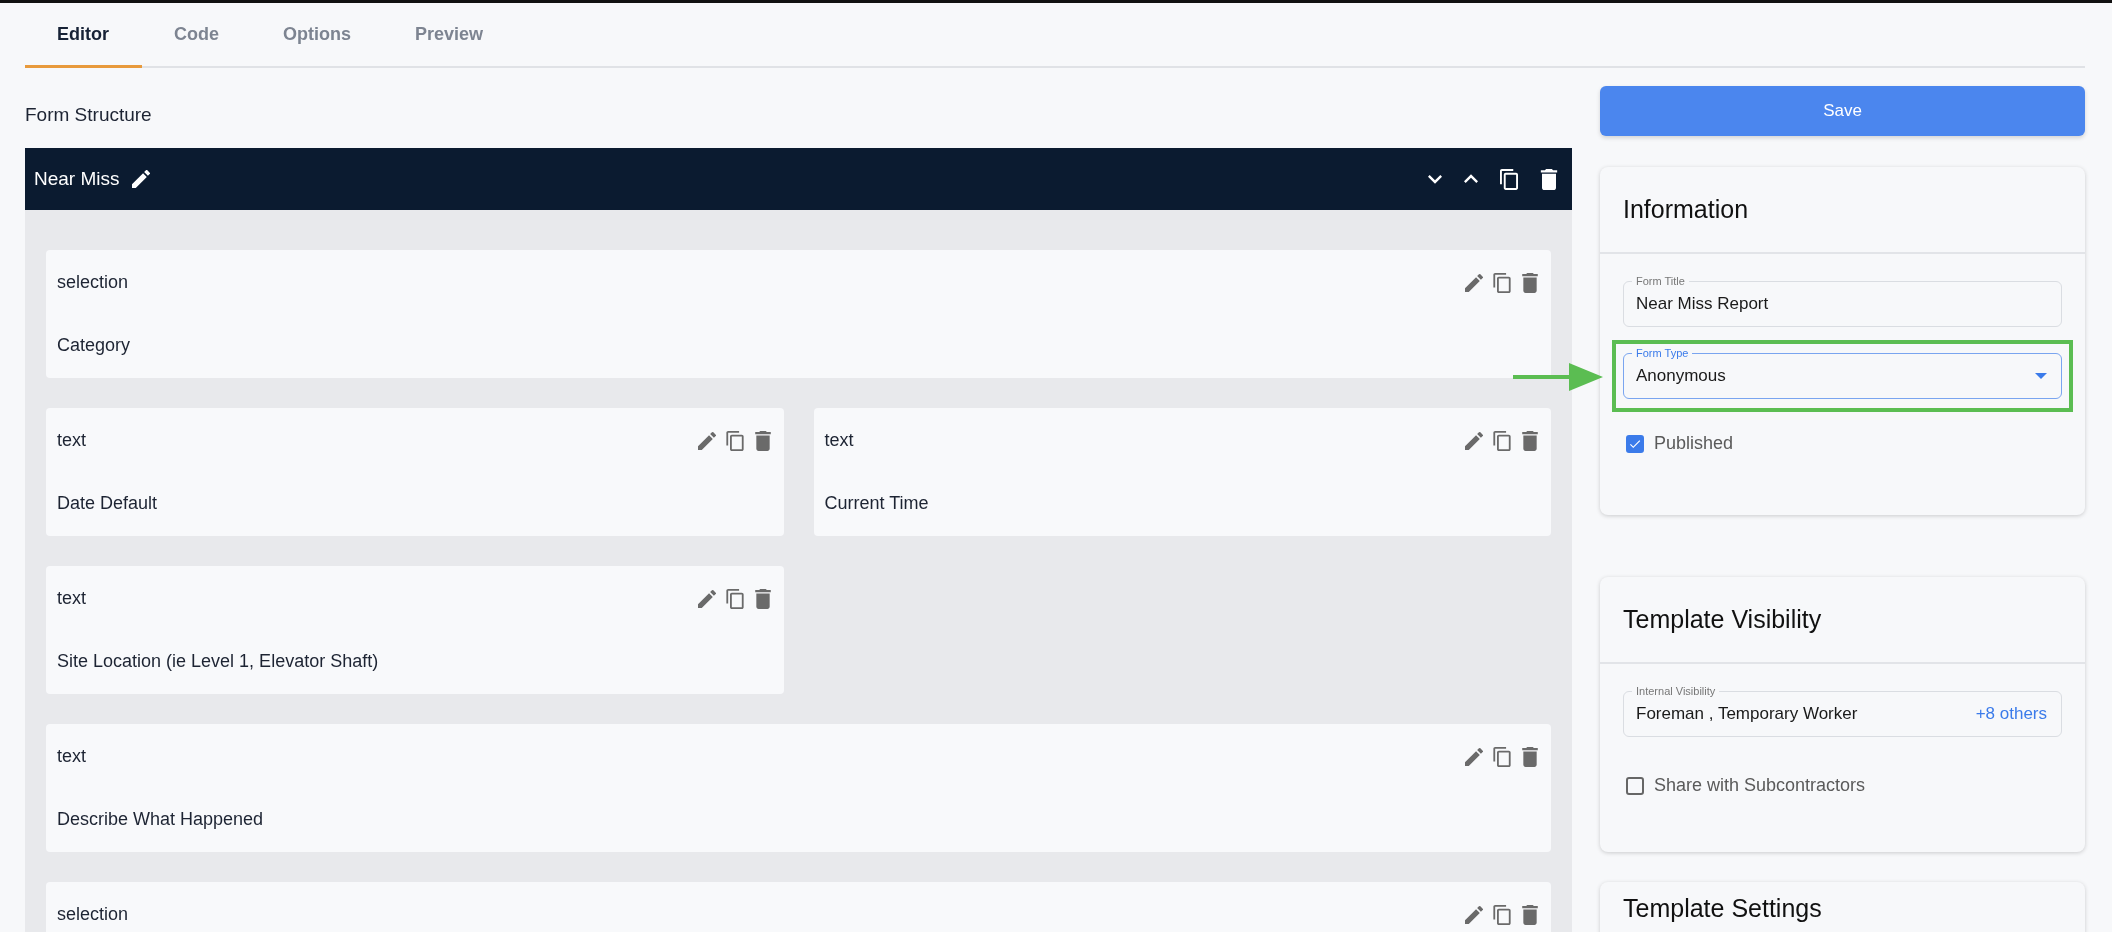 The image size is (2112, 932). Describe the element at coordinates (196, 35) in the screenshot. I see `tab: Code` at that location.